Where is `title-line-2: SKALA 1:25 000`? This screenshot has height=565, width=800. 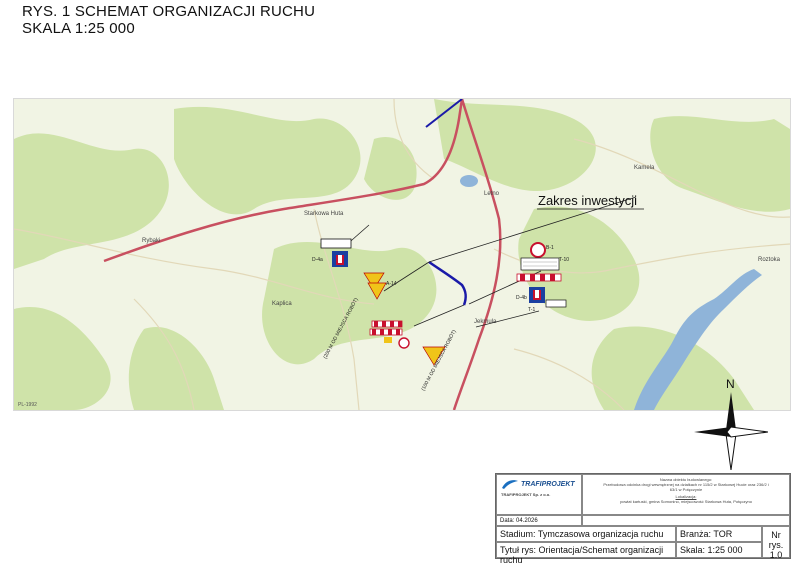
title-line-2: SKALA 1:25 000 is located at coordinates (78, 28).